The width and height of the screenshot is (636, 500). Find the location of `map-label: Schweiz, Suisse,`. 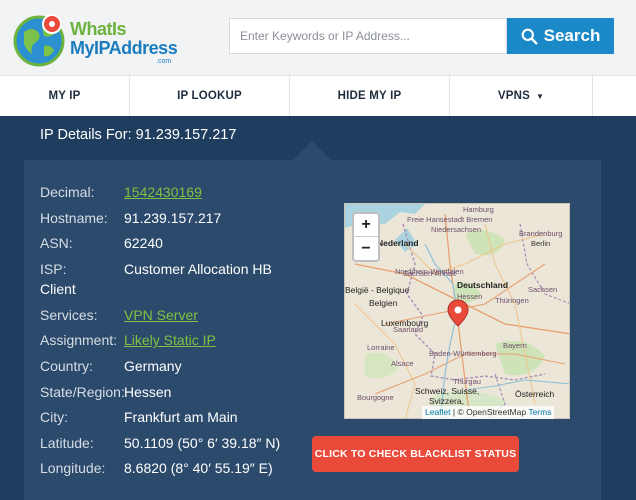

map-label: Schweiz, Suisse, is located at coordinates (447, 391).